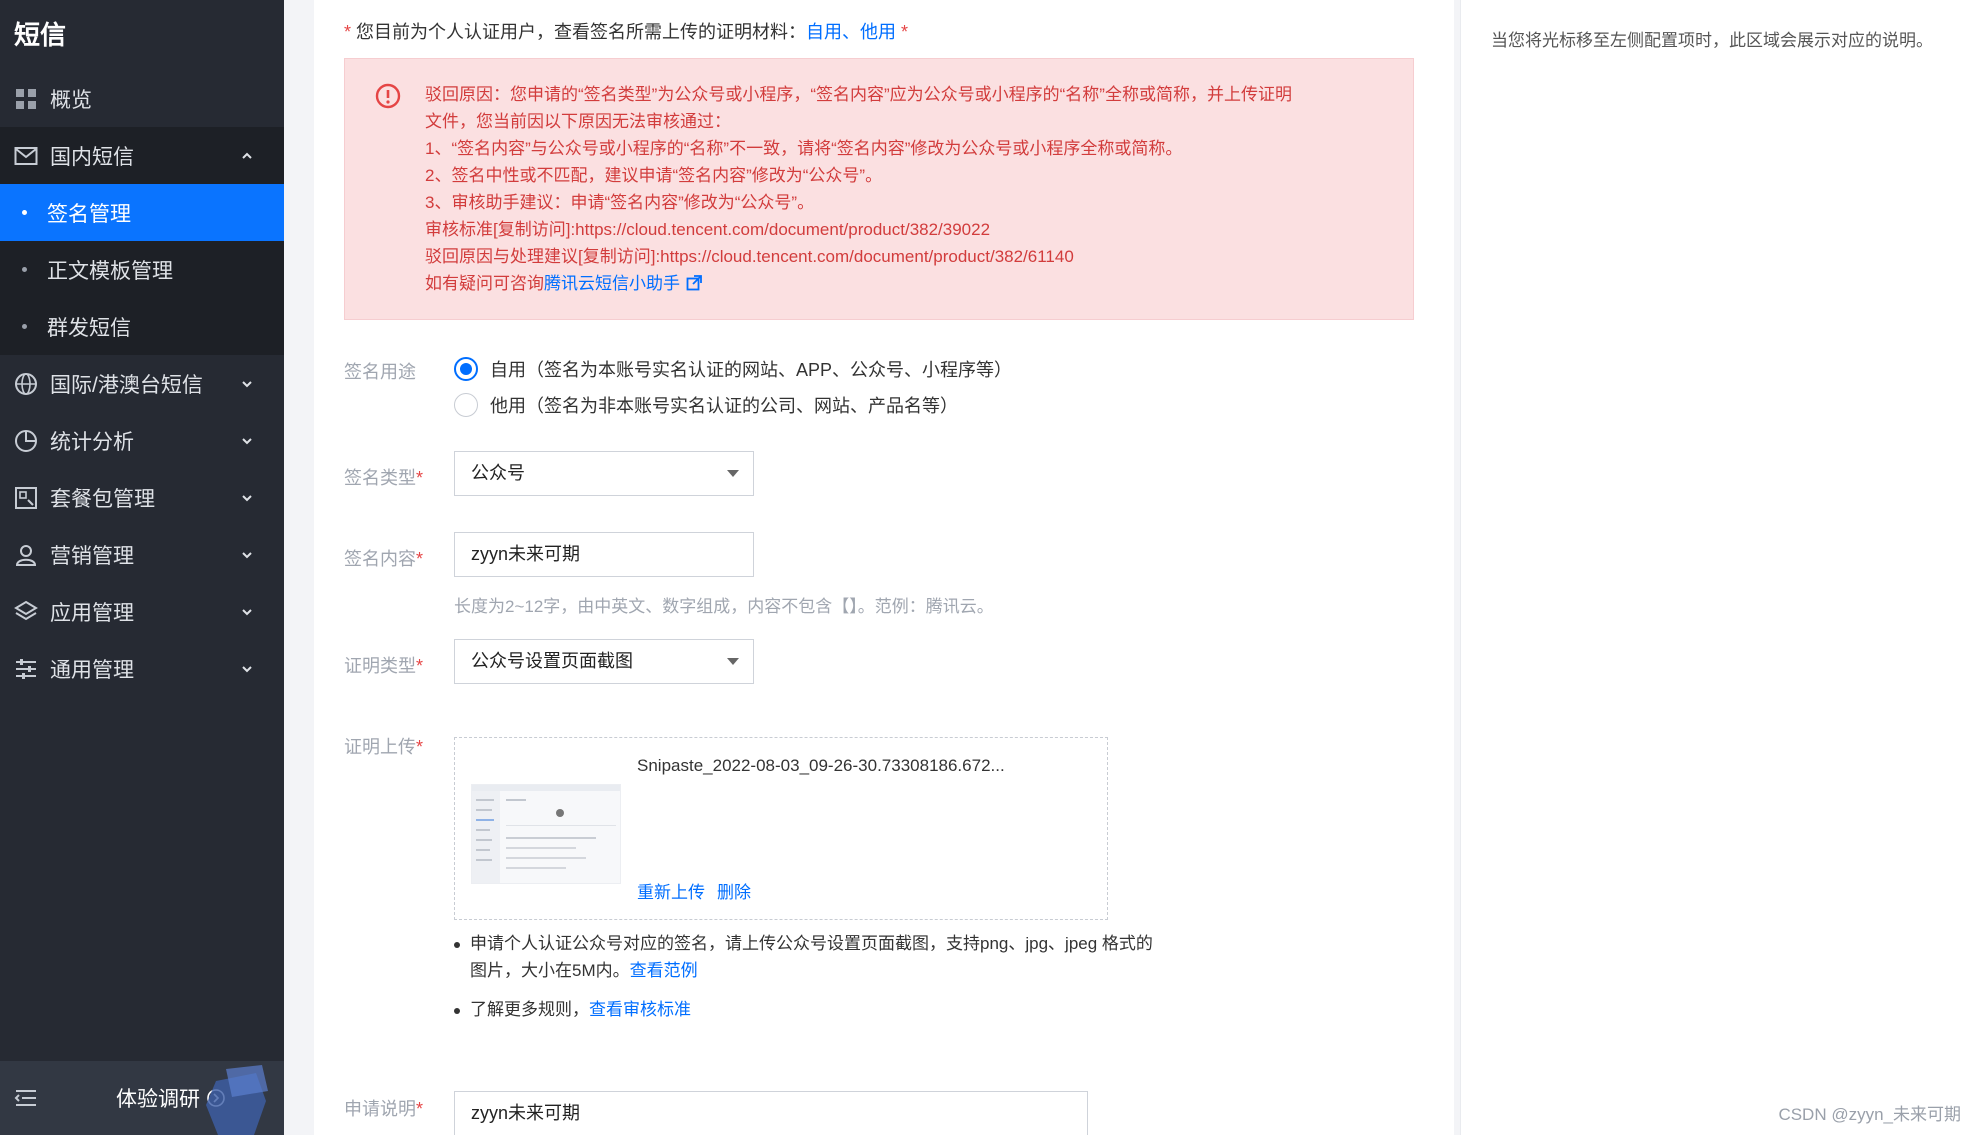  I want to click on nav-item-overview: 概览, so click(142, 98).